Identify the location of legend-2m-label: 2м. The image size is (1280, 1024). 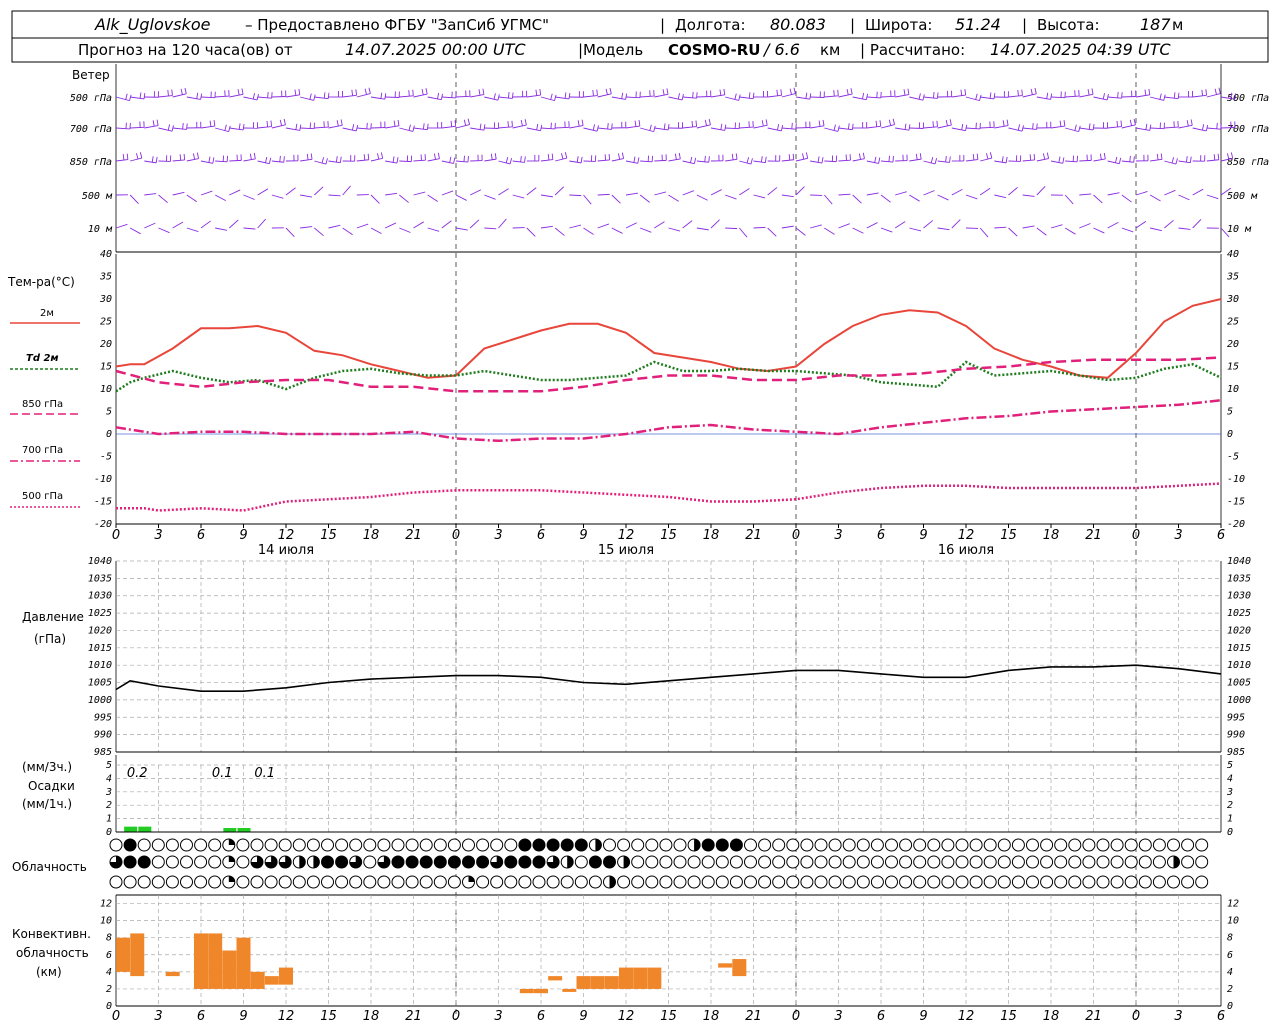
(47, 313).